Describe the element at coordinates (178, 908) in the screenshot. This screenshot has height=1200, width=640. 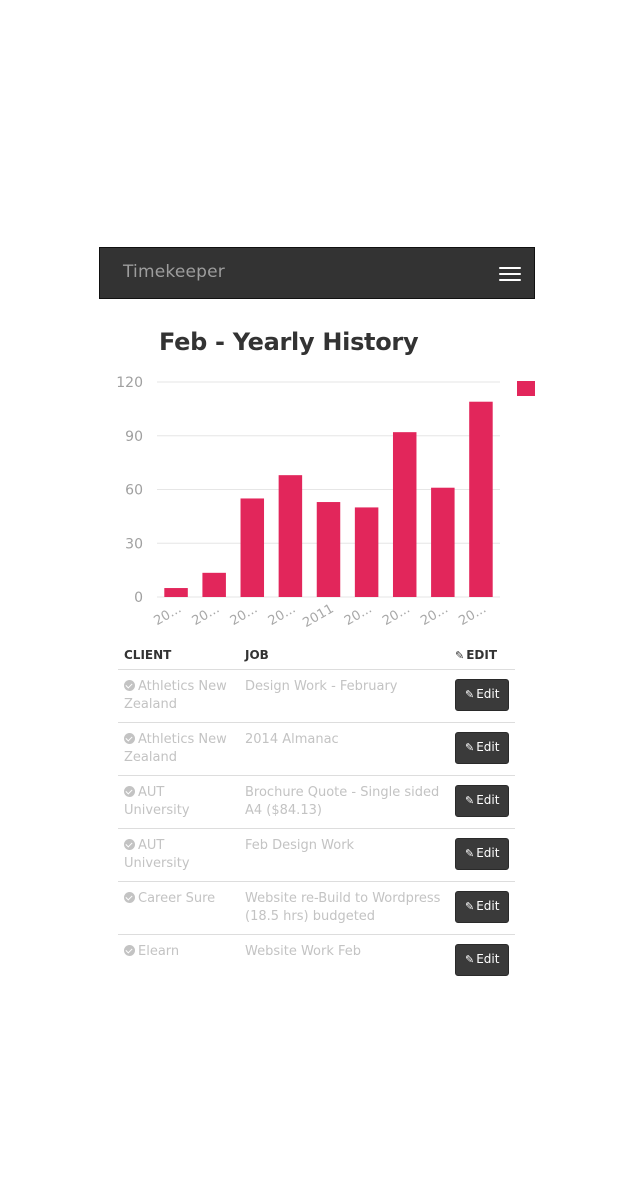
I see `client-cell: Career Sure` at that location.